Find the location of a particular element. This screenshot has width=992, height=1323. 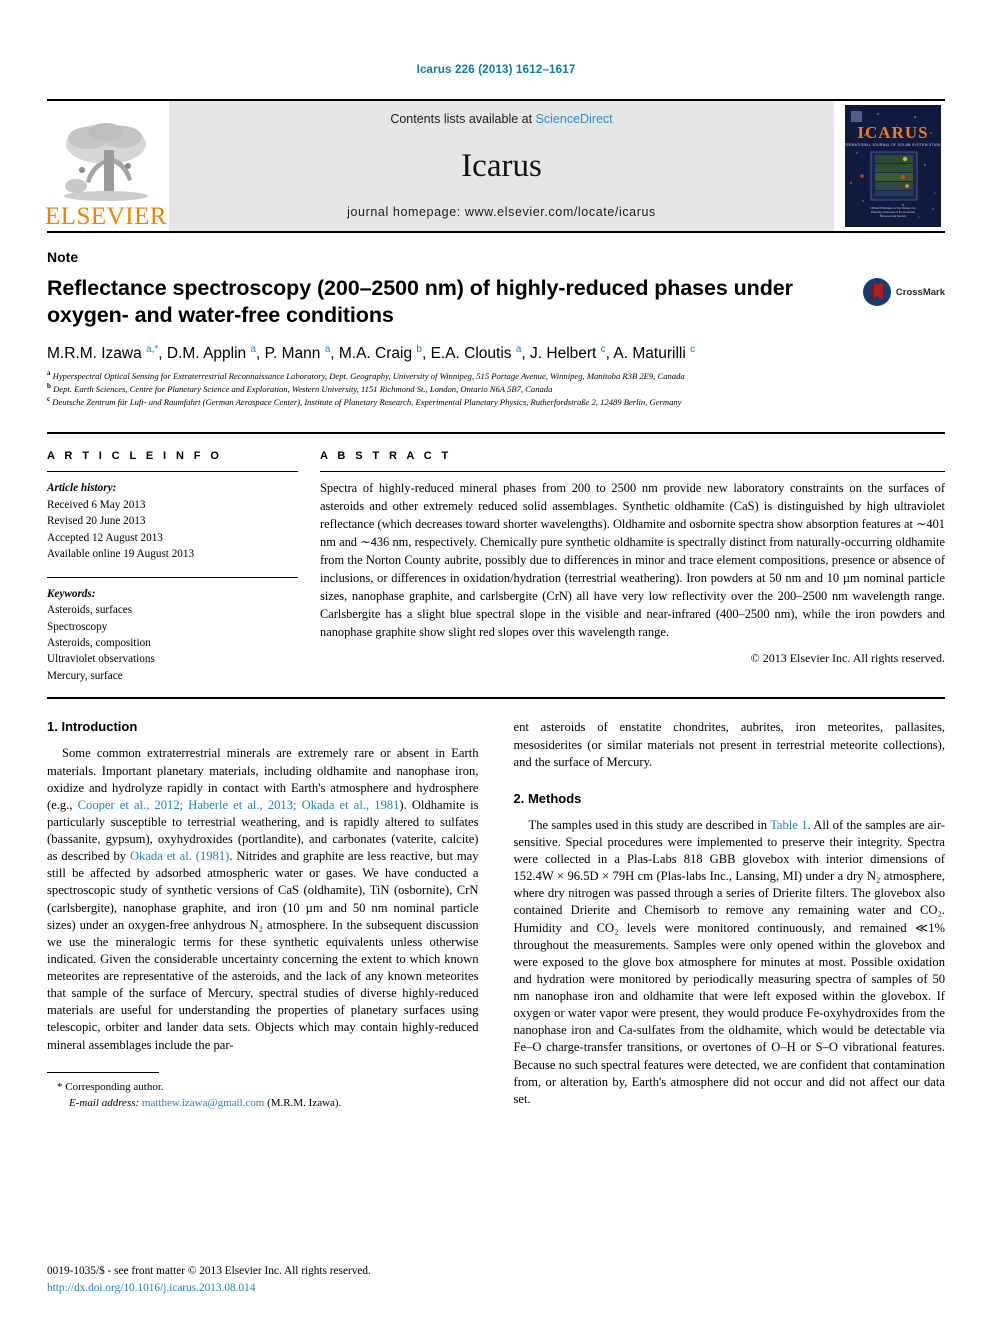

keyword-item: Asteroids, surfaces is located at coordinates (90, 610).